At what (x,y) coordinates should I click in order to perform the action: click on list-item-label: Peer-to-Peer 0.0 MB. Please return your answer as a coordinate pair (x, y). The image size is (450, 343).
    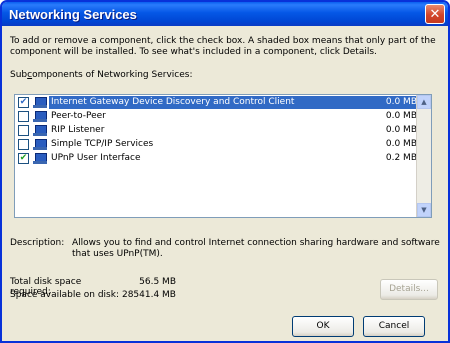
    Looking at the image, I should click on (240, 116).